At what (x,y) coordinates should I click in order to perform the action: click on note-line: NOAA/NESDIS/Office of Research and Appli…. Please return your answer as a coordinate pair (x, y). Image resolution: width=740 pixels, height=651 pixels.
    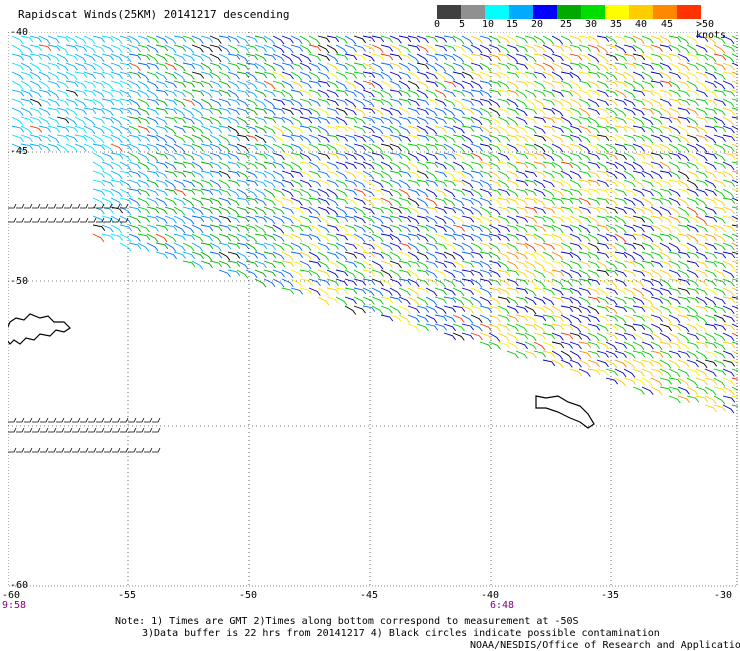
    Looking at the image, I should click on (605, 645).